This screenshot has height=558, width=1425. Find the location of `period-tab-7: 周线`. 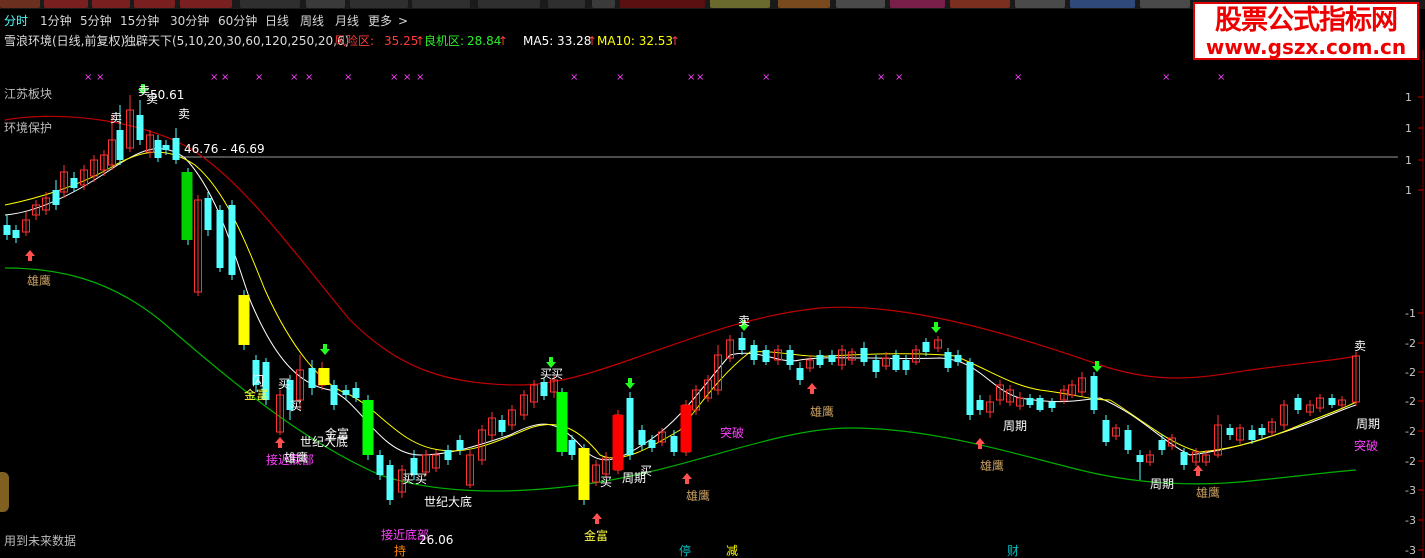

period-tab-7: 周线 is located at coordinates (312, 21).